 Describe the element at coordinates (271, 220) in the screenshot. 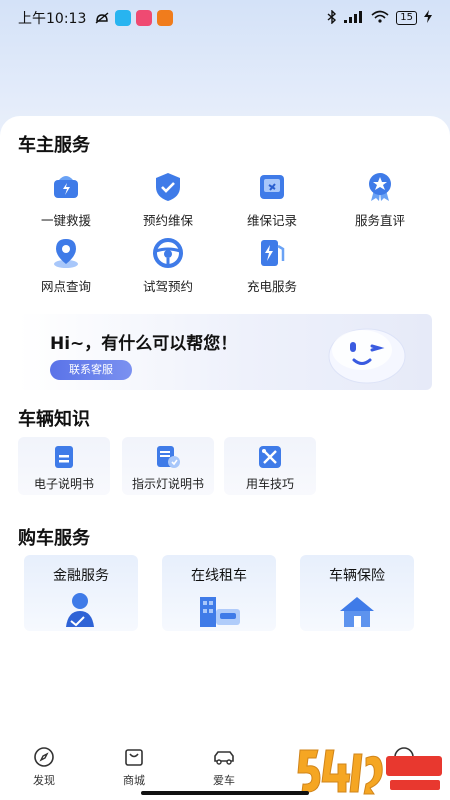

I see `service-label: 维保记录` at that location.